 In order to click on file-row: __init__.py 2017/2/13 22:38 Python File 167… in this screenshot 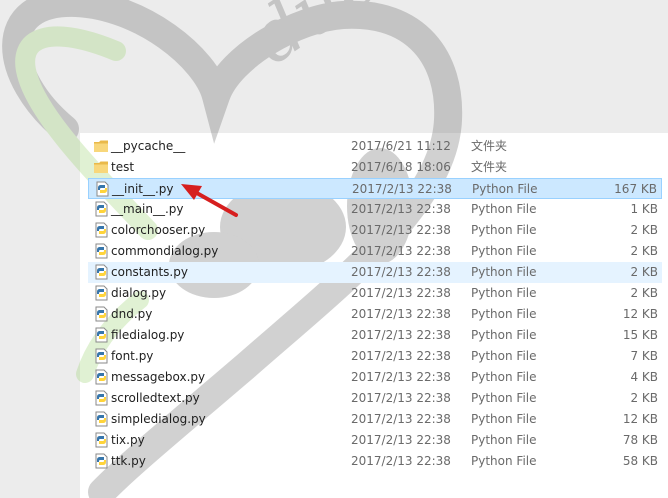, I will do `click(375, 188)`.